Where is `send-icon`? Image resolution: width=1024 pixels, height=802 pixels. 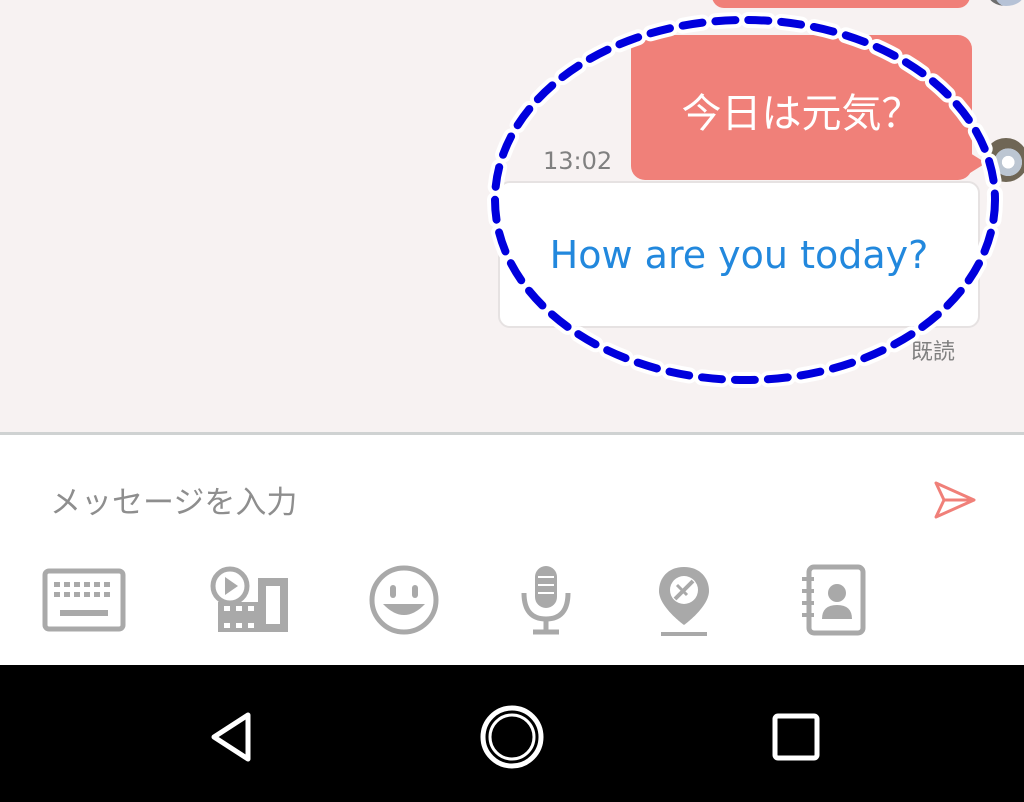 send-icon is located at coordinates (955, 500).